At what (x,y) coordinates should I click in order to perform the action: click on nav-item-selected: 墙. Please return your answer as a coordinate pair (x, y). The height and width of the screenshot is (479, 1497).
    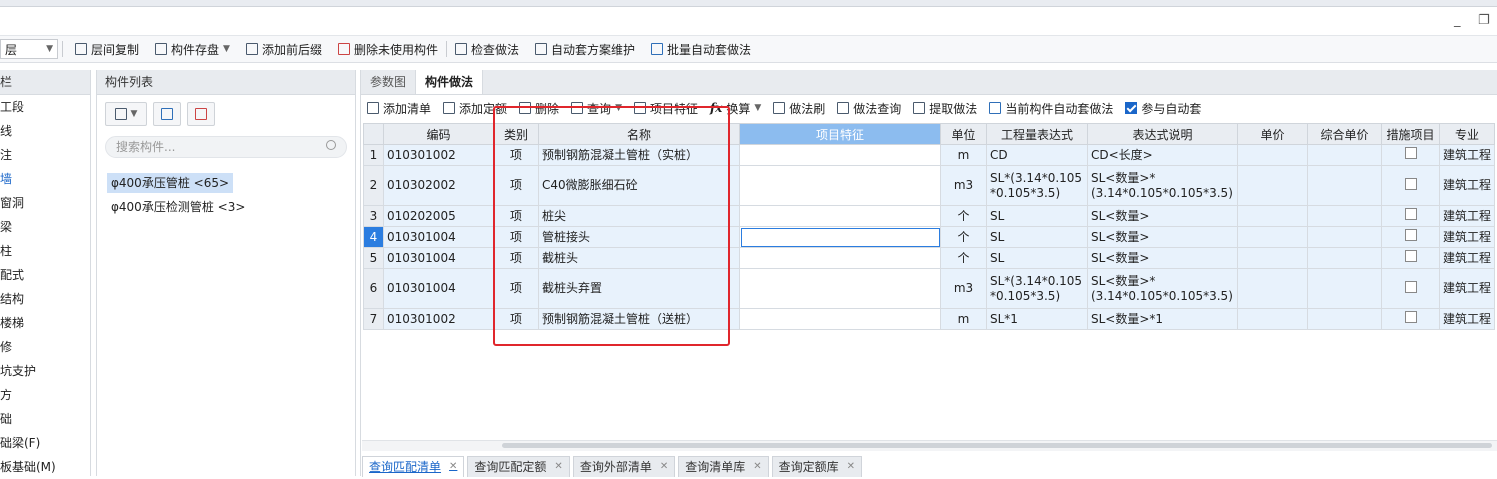
    Looking at the image, I should click on (45, 179).